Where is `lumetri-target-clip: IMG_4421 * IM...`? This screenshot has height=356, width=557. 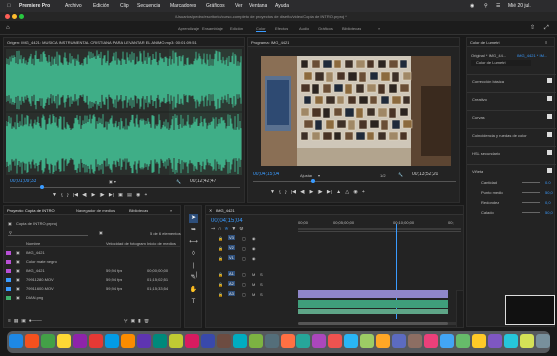 lumetri-target-clip: IMG_4421 * IM... is located at coordinates (535, 55).